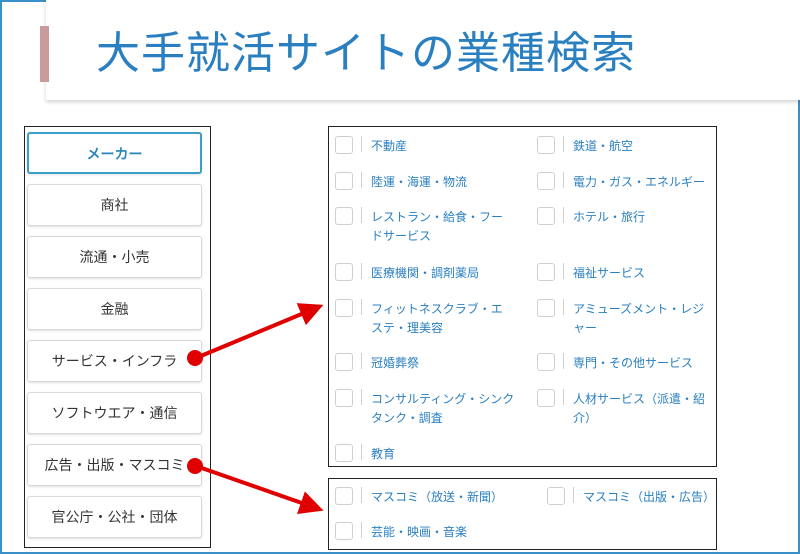  What do you see at coordinates (639, 408) in the screenshot?
I see `option-label: 人材サービス（派遣・紹介）` at bounding box center [639, 408].